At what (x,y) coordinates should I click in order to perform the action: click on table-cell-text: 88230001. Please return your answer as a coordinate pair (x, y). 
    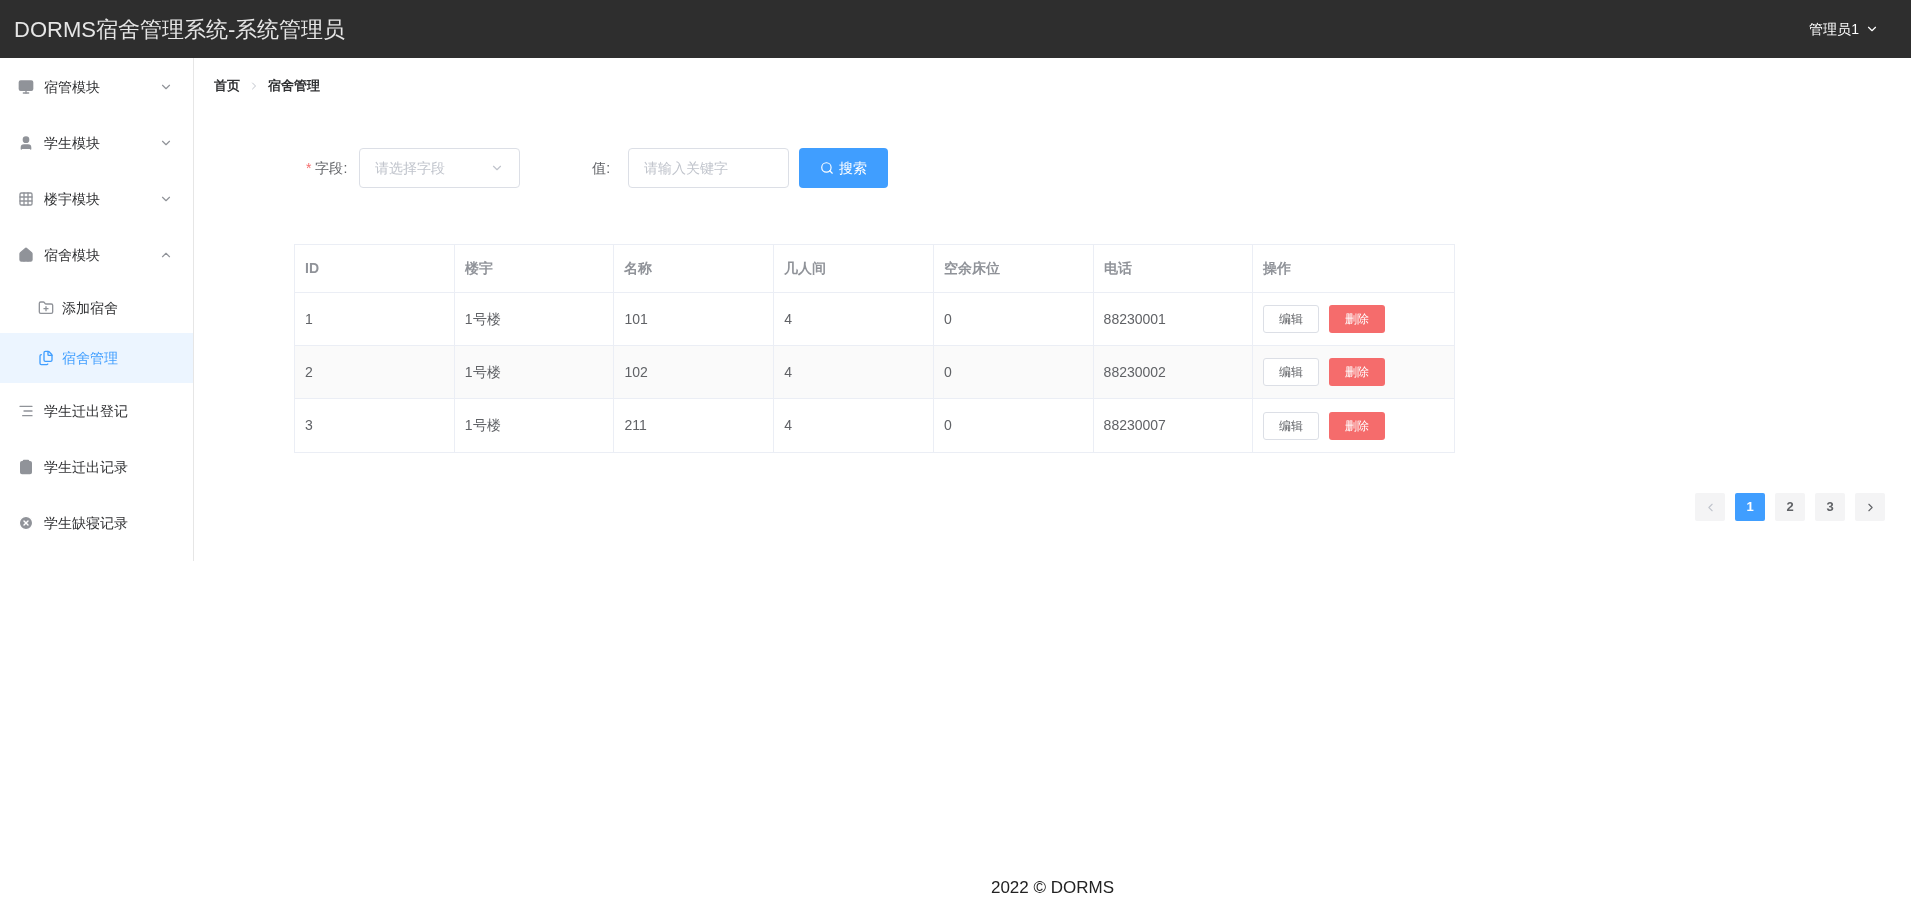
    Looking at the image, I should click on (1134, 319).